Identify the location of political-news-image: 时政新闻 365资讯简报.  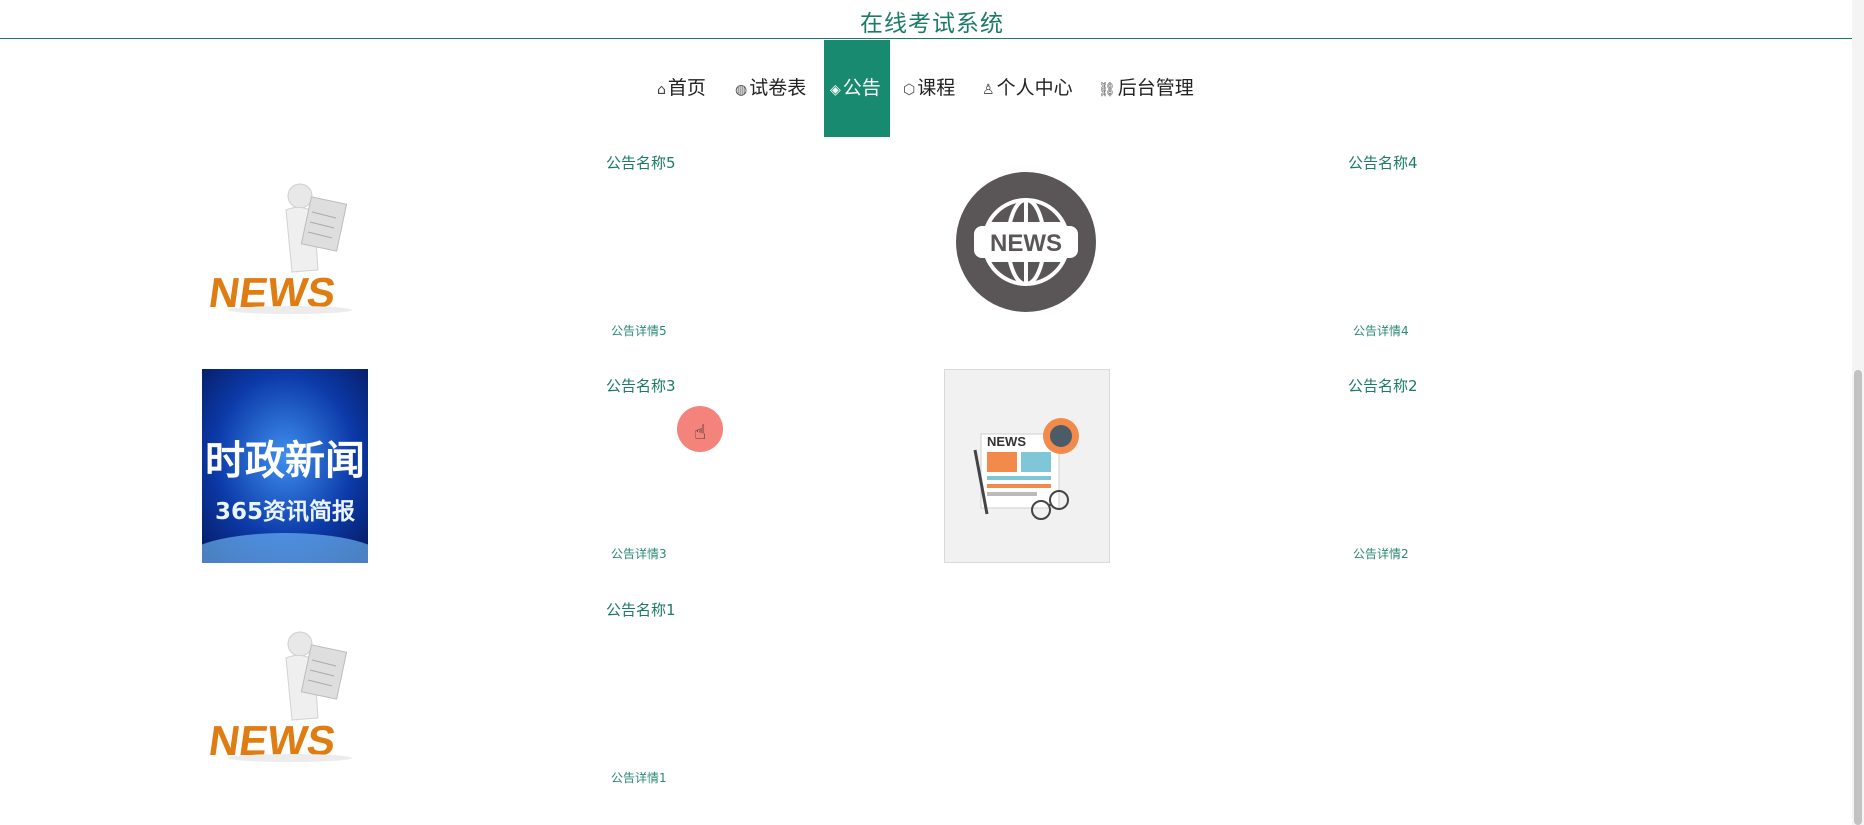
(285, 466).